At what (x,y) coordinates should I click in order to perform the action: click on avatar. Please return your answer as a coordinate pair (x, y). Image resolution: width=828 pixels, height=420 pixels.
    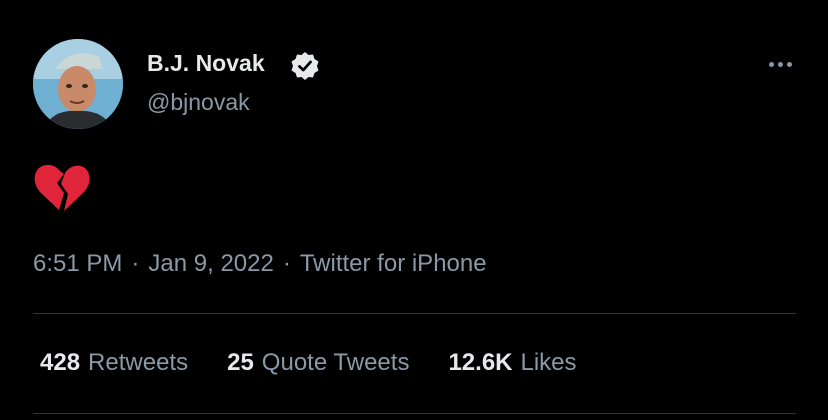
    Looking at the image, I should click on (78, 84).